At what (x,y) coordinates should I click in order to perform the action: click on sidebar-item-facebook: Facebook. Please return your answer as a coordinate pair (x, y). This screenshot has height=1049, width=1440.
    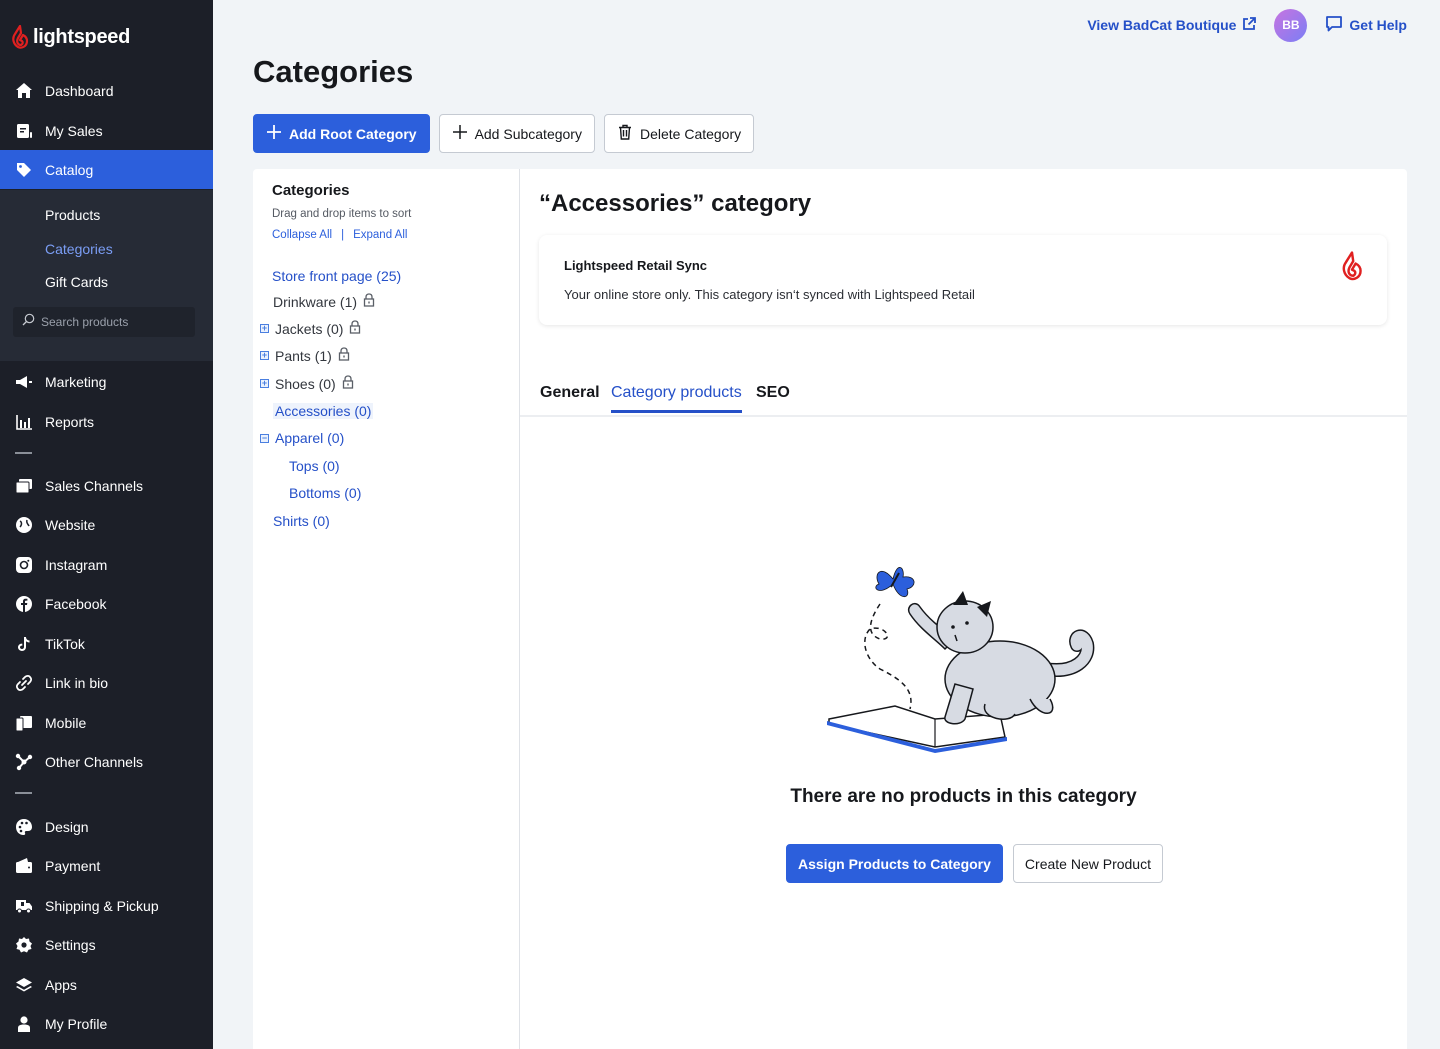
    Looking at the image, I should click on (106, 603).